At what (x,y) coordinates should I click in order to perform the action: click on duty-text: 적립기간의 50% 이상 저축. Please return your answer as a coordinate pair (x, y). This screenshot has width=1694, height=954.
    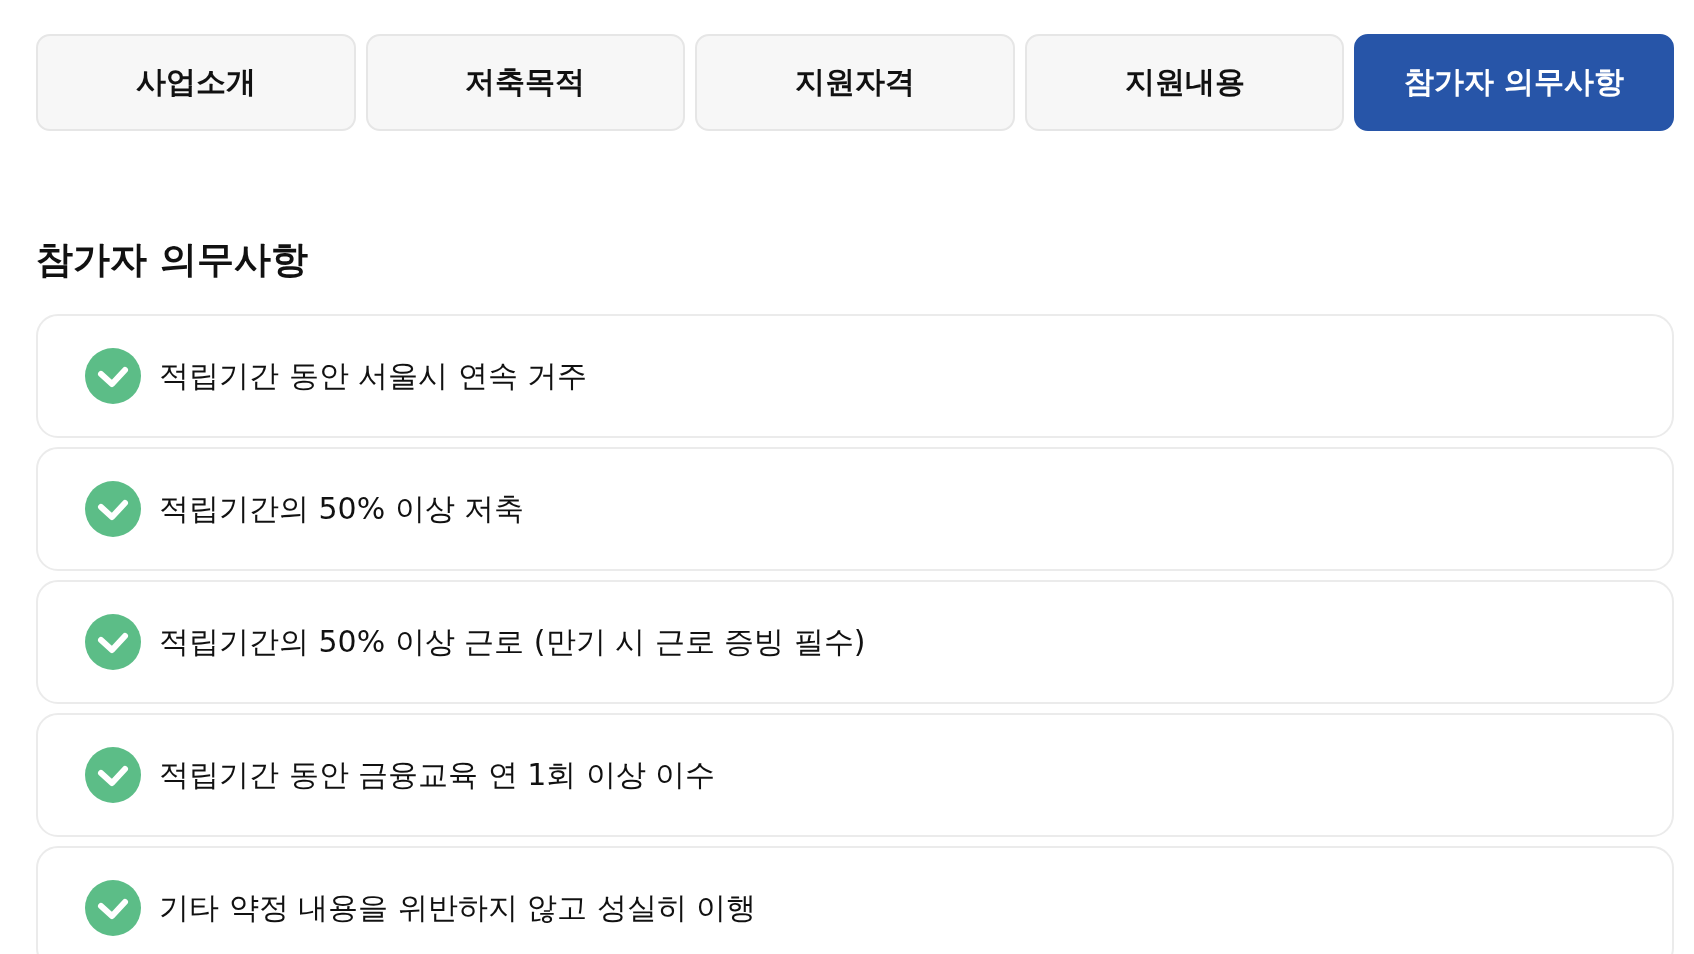
    Looking at the image, I should click on (342, 508).